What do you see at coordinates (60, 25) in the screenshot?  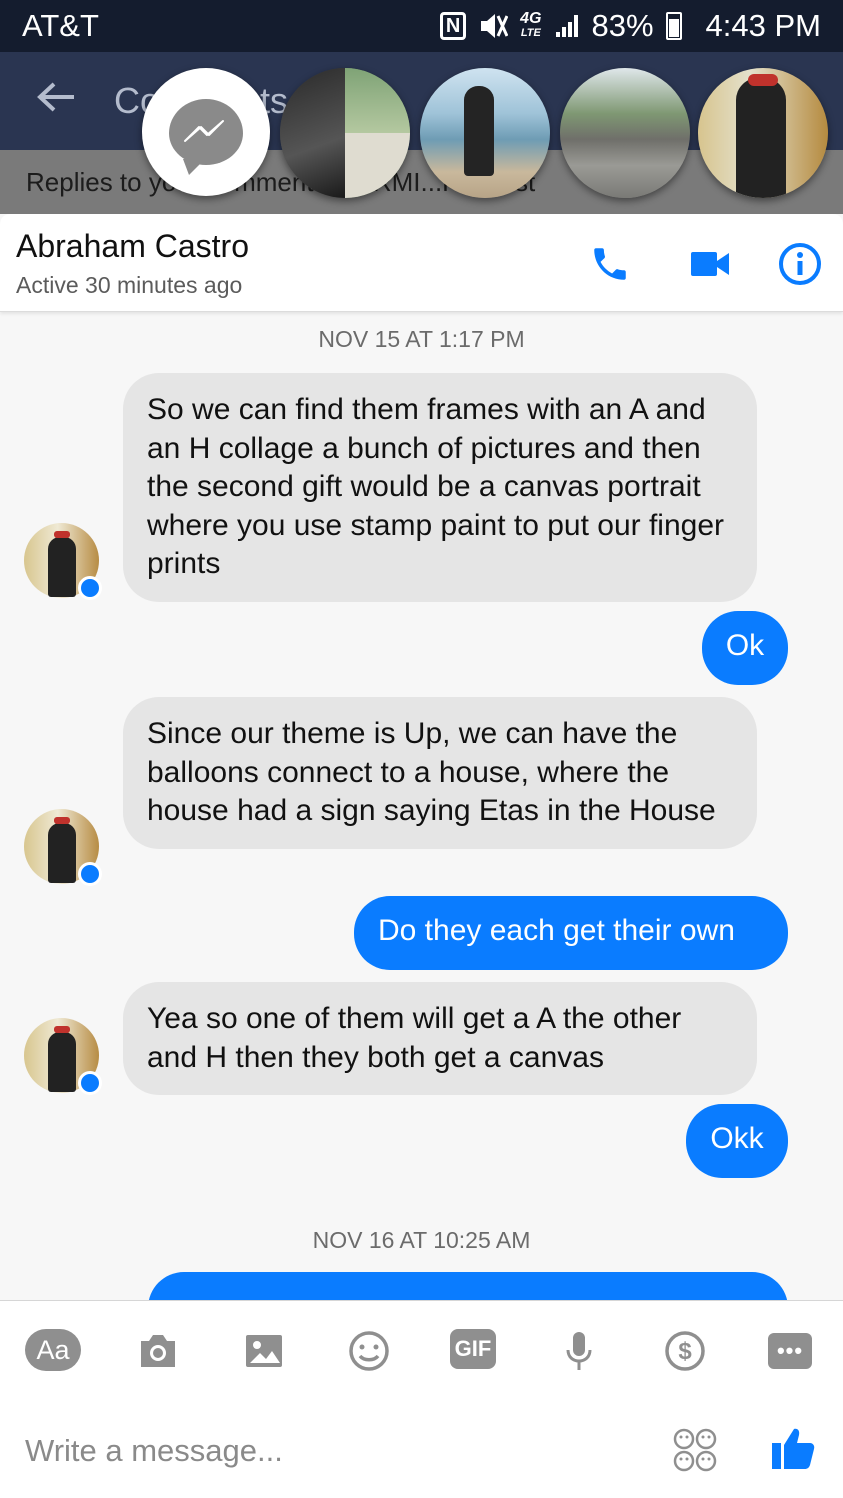 I see `carrier-name: AT&T` at bounding box center [60, 25].